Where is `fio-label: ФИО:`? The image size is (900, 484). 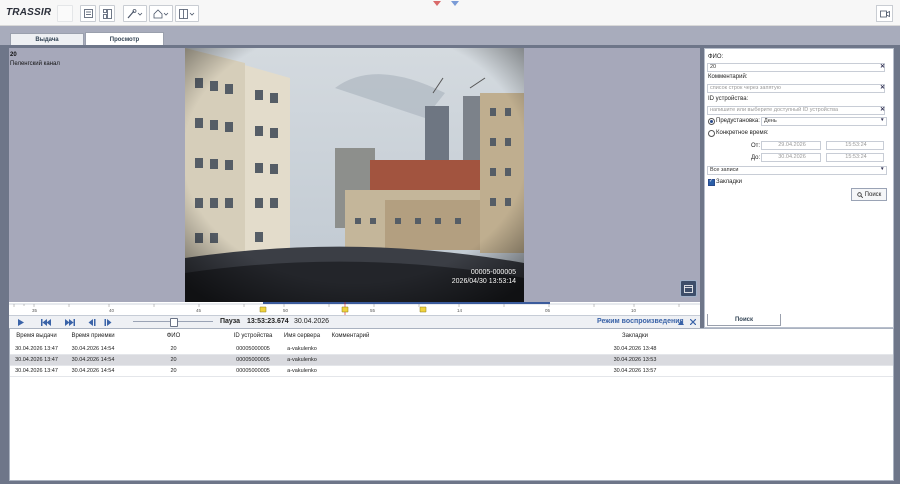 fio-label: ФИО: is located at coordinates (716, 57).